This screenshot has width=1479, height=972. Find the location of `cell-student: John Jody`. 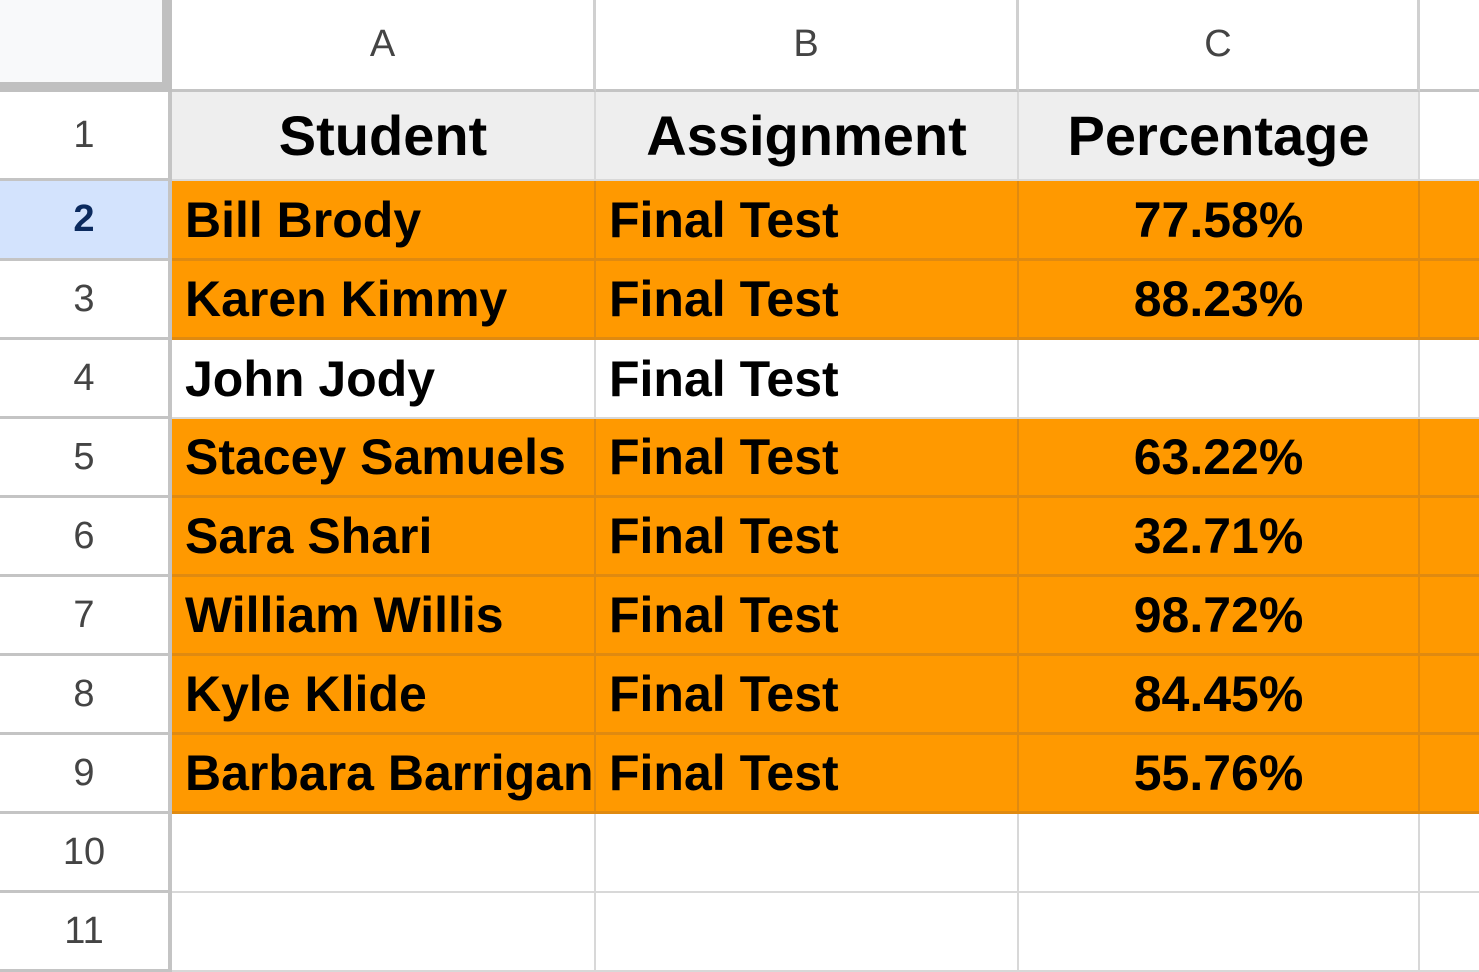

cell-student: John Jody is located at coordinates (384, 379).